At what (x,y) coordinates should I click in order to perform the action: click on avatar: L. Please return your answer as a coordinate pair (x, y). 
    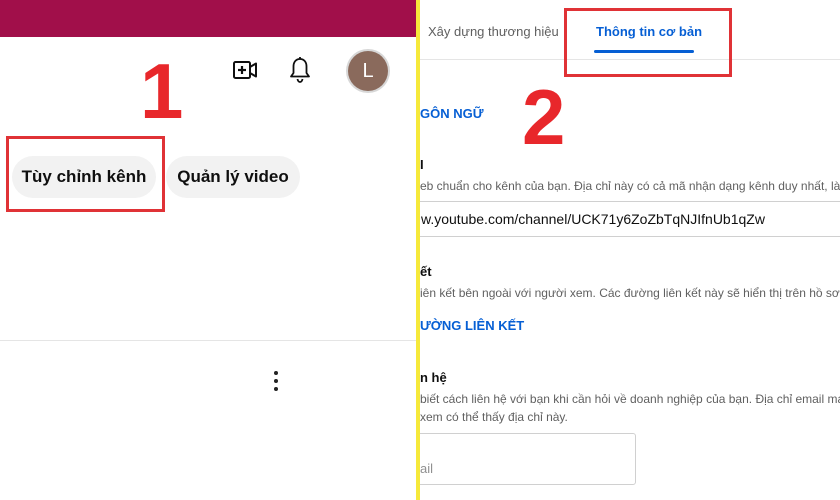
    Looking at the image, I should click on (368, 71).